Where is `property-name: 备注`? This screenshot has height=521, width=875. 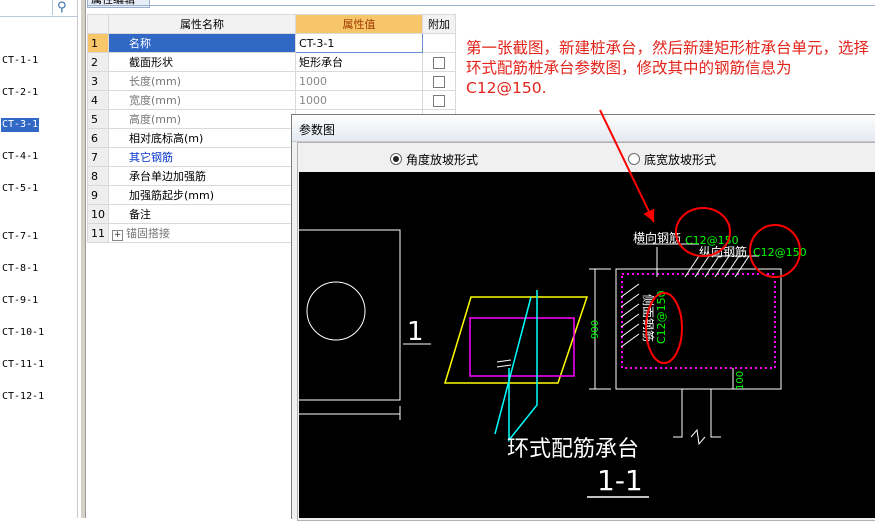 property-name: 备注 is located at coordinates (202, 214).